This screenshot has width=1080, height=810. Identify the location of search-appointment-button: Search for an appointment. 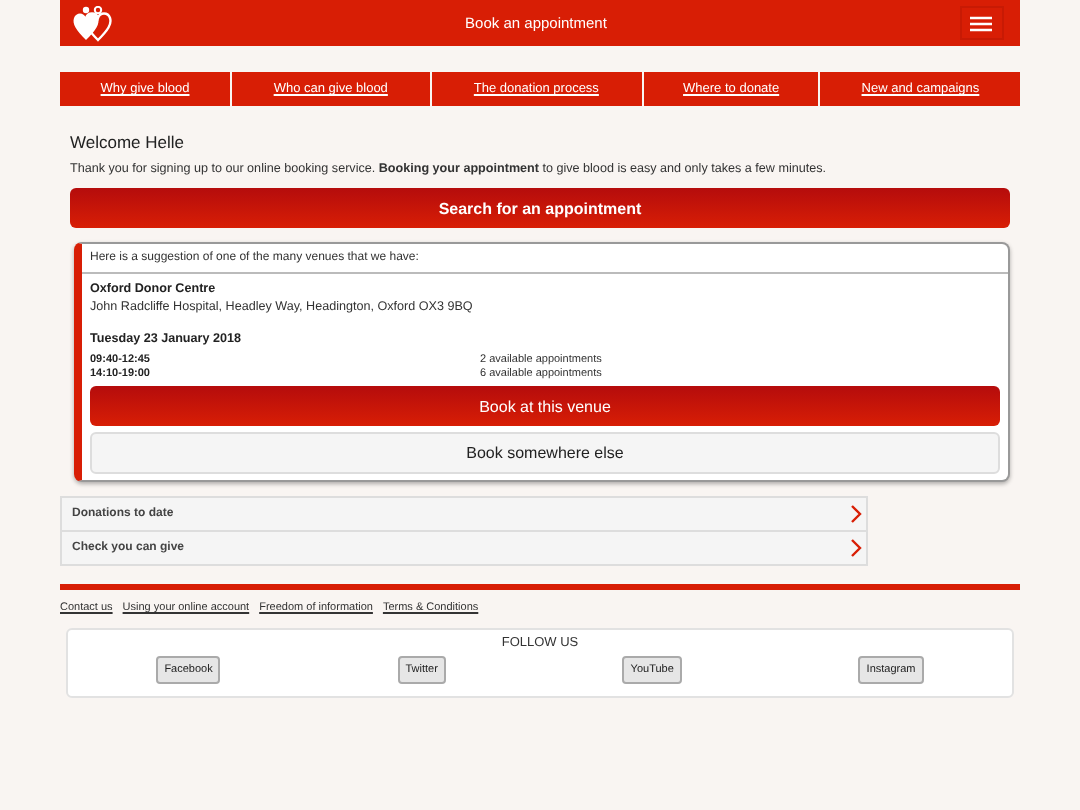
(540, 208).